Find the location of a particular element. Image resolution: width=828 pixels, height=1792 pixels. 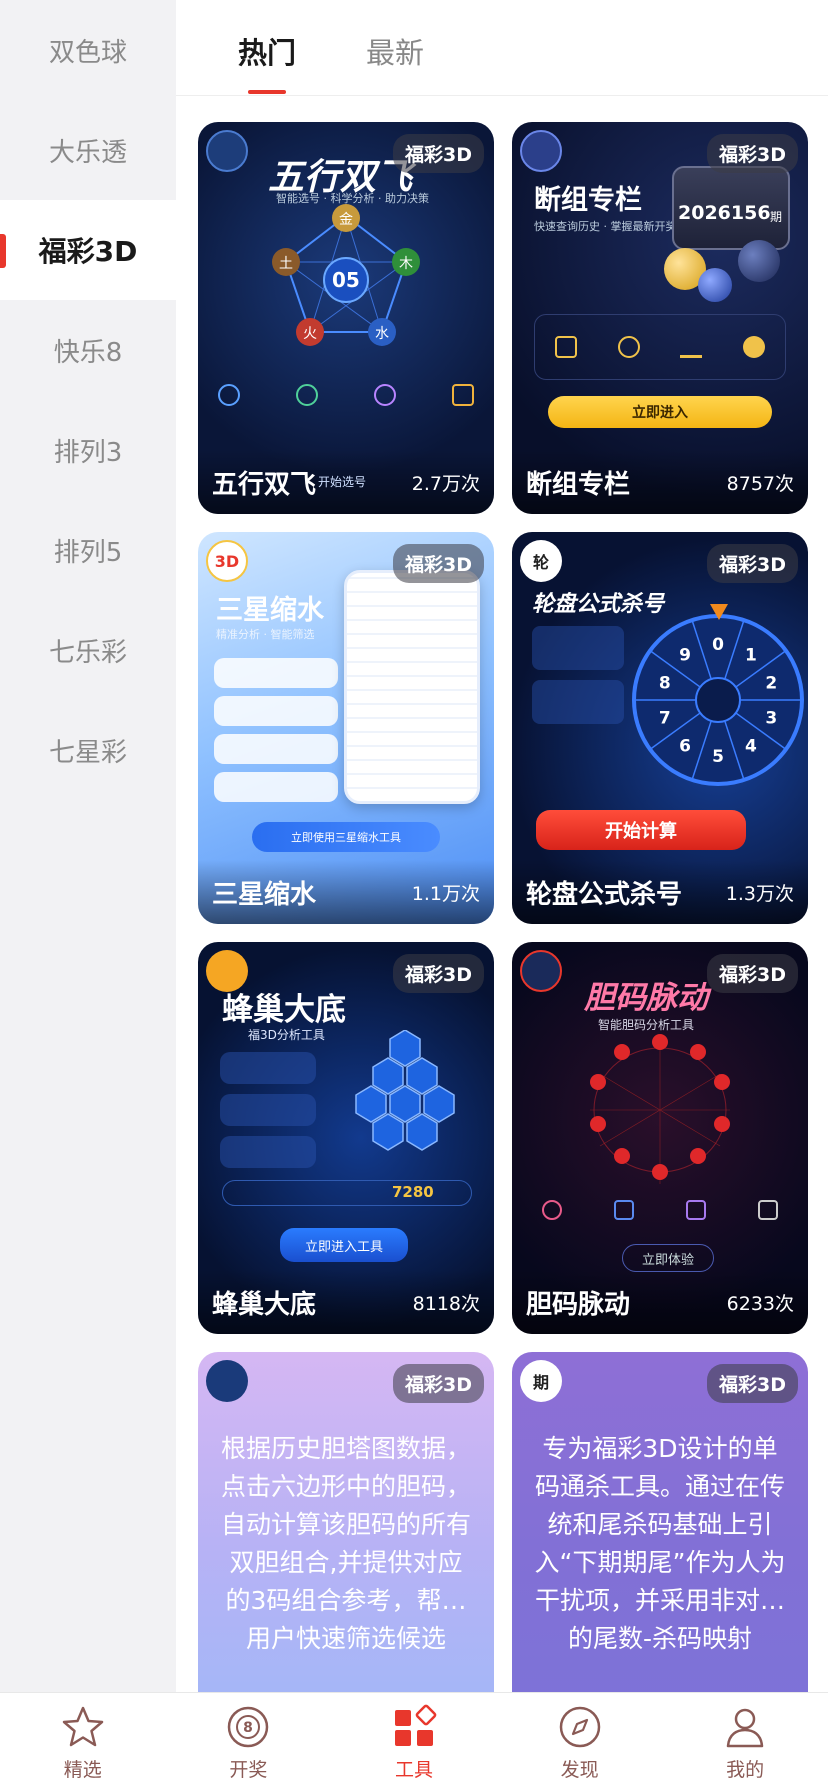

nav-tools-label: 工具 is located at coordinates (413, 1770).